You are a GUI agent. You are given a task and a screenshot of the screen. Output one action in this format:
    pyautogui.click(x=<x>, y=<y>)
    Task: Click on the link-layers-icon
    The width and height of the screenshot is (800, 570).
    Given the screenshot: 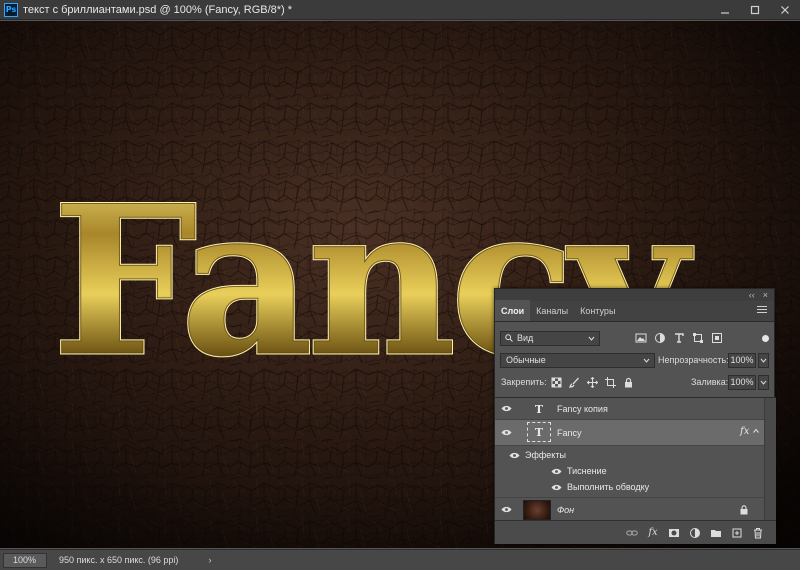 What is the action you would take?
    pyautogui.click(x=632, y=533)
    